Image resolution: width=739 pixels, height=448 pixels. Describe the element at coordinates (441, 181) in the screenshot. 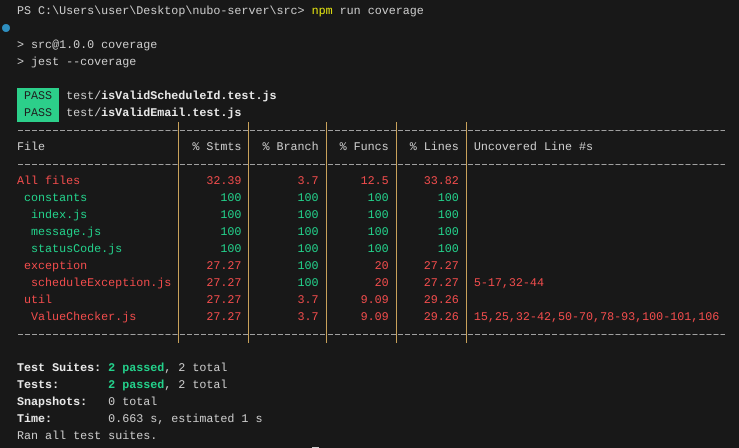

I see `coverage-value: 33.82` at that location.